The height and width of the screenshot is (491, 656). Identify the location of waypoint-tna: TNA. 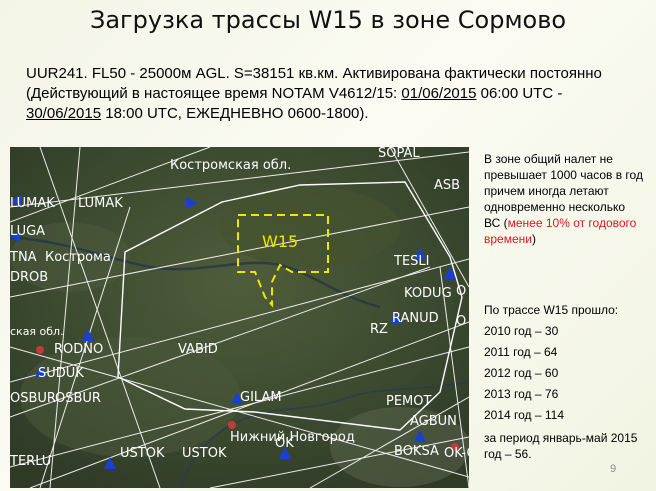
(23, 257).